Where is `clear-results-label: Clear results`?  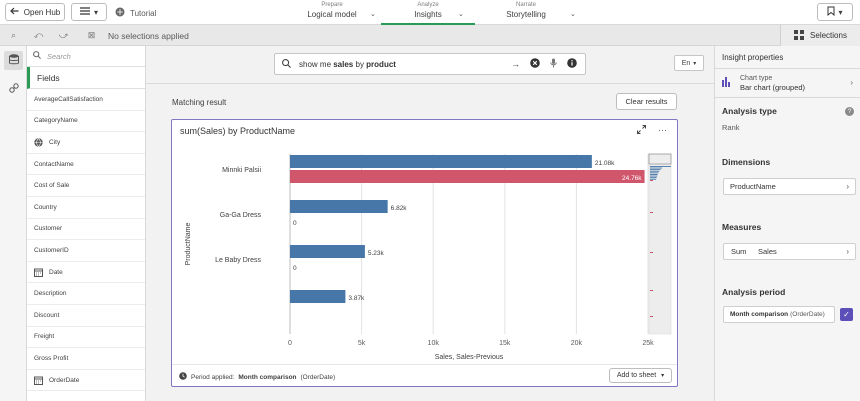
clear-results-label: Clear results is located at coordinates (646, 101).